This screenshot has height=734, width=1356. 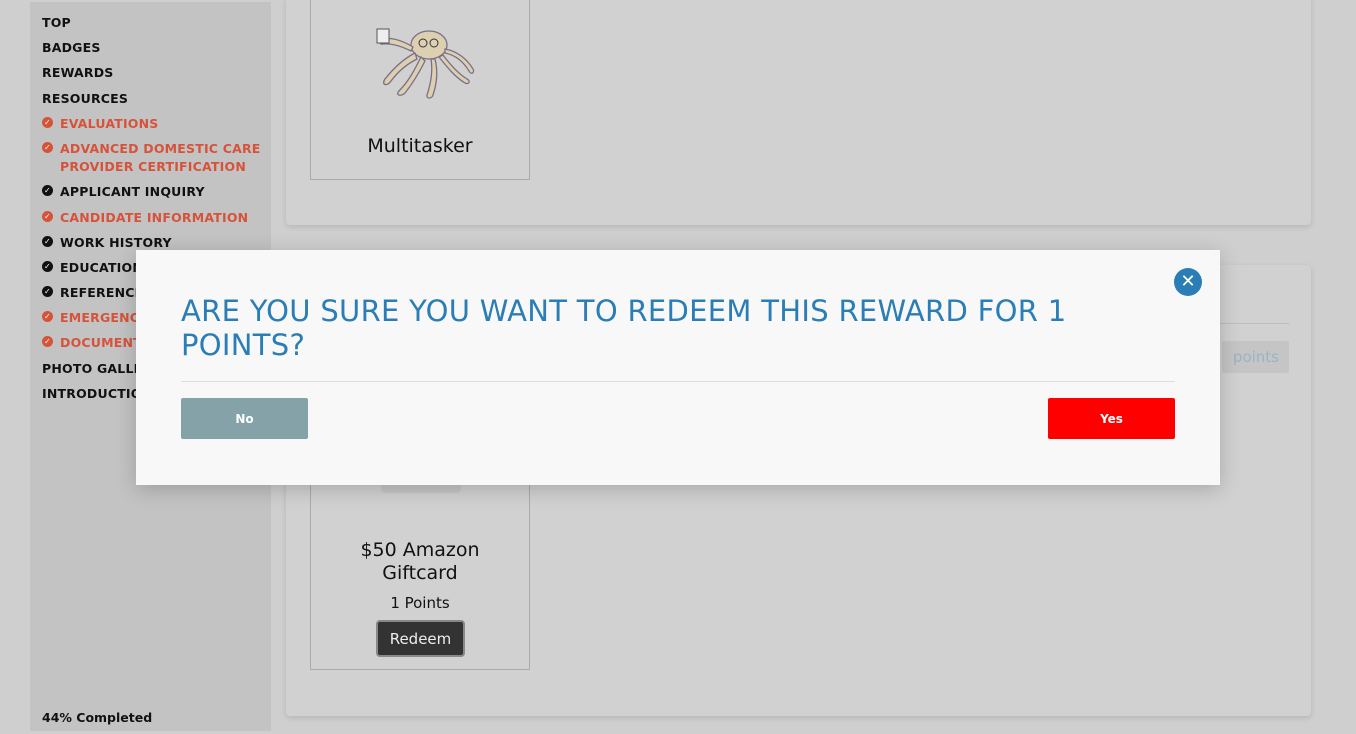 I want to click on sidebar-item-label: TOP, so click(x=56, y=22).